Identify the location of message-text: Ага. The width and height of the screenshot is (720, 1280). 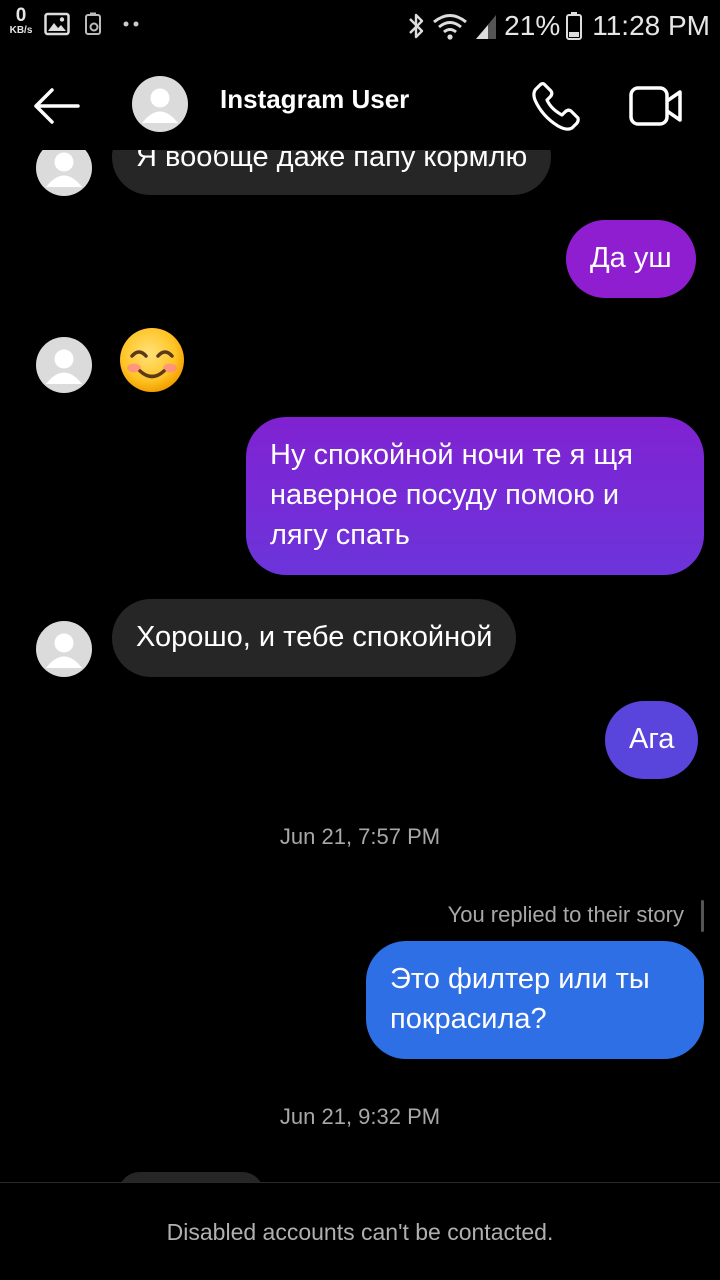
(652, 739).